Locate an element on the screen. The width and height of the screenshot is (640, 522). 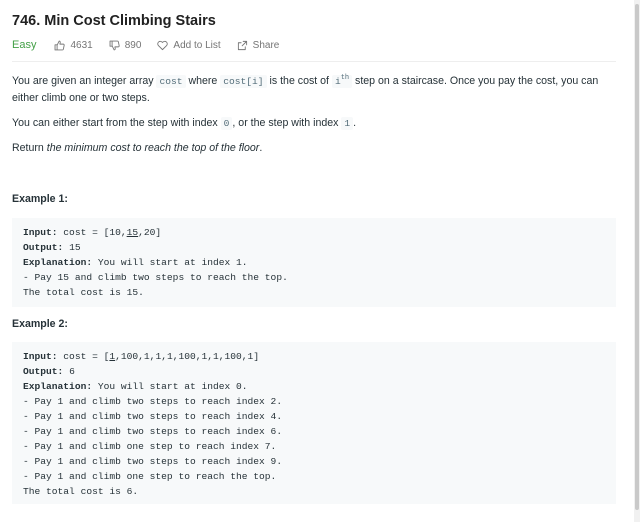
problem-meta-bar: Easy 4631 890 Add to List Share is located at coordinates (153, 45).